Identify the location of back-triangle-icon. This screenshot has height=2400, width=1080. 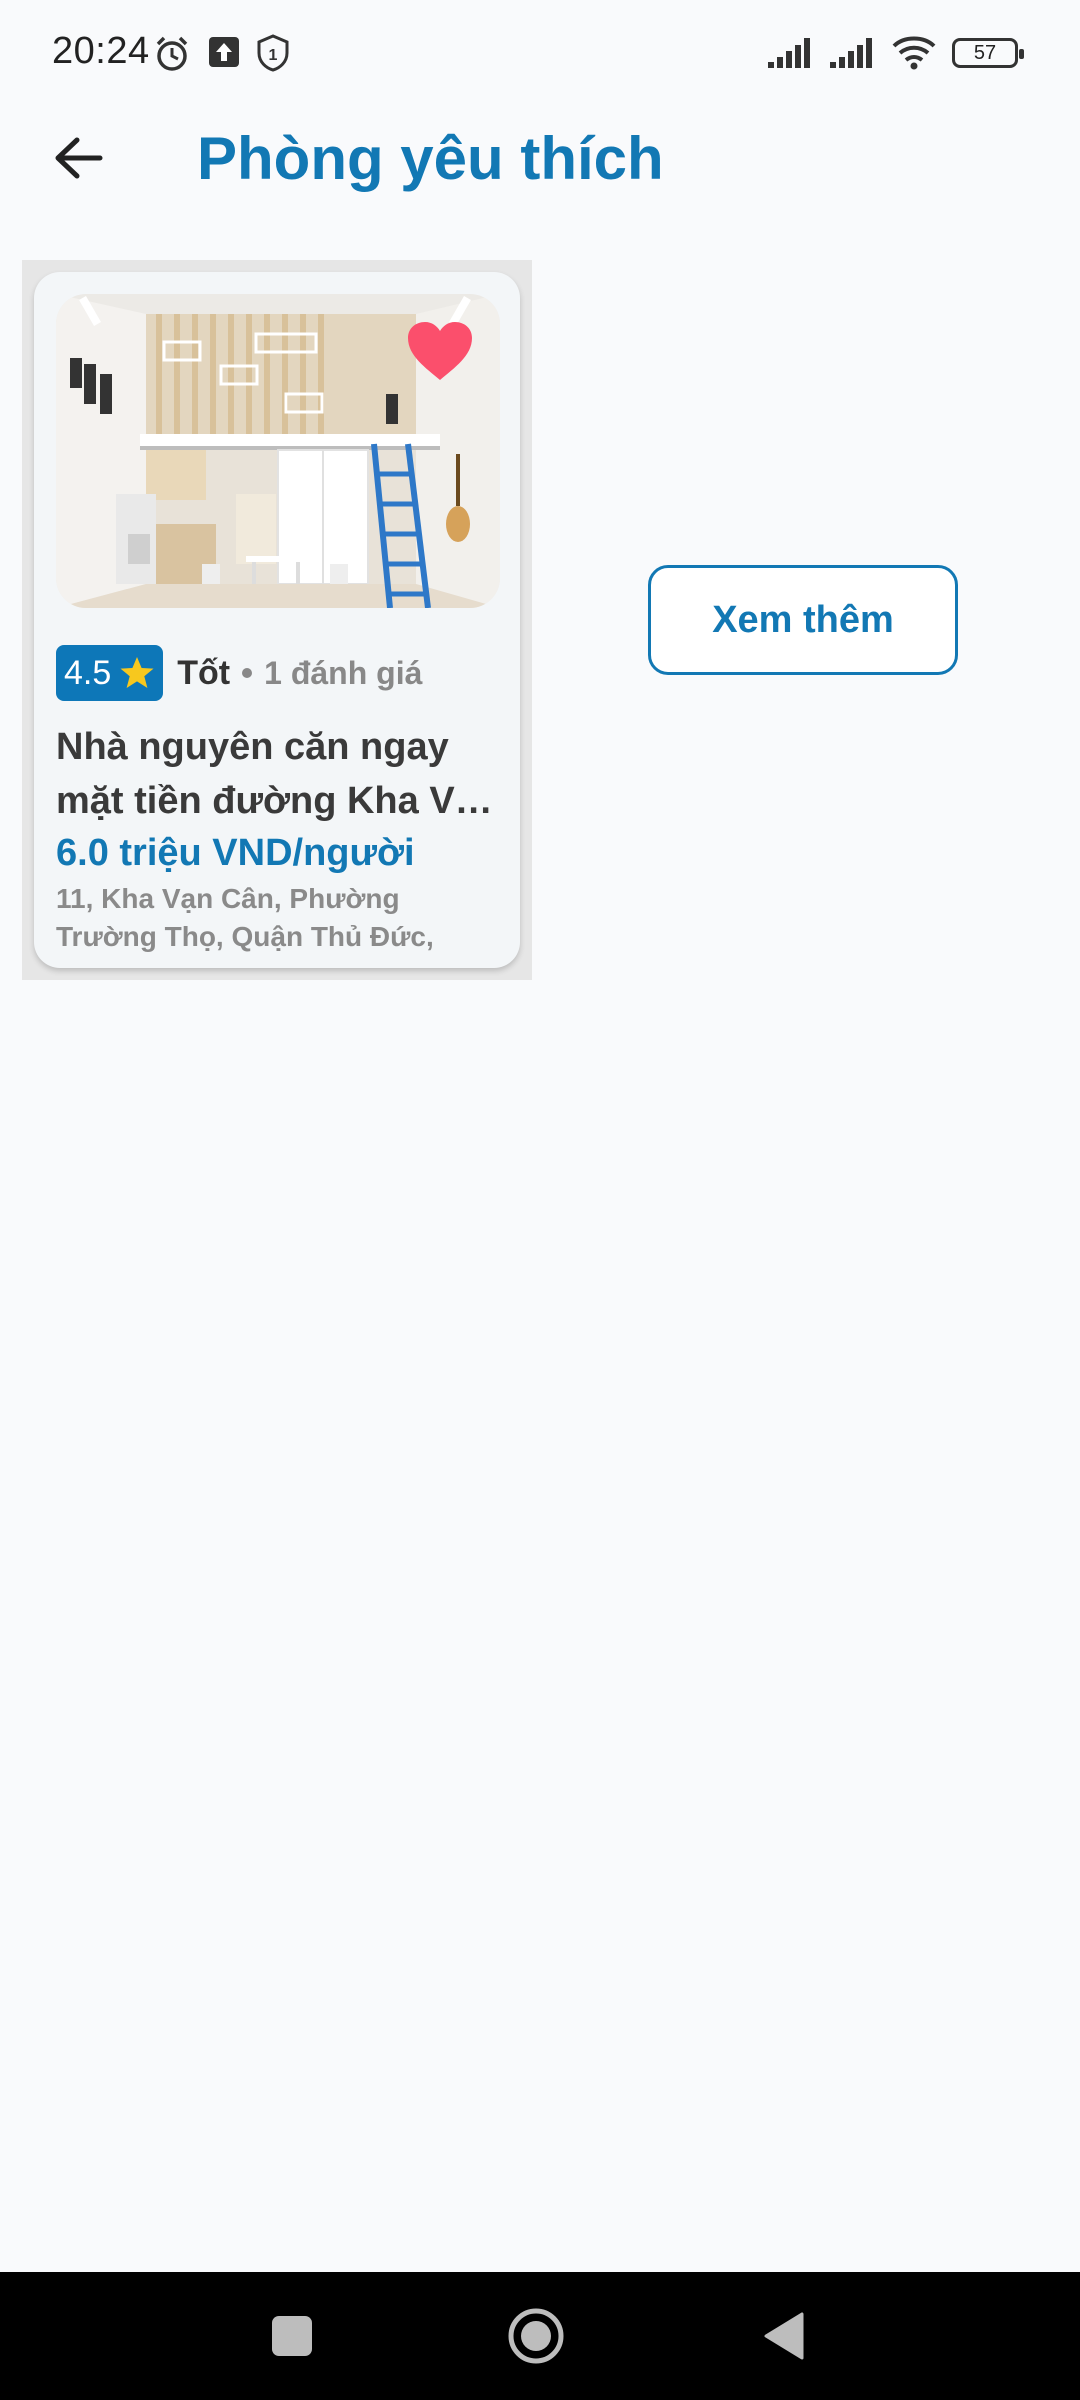
(784, 2336).